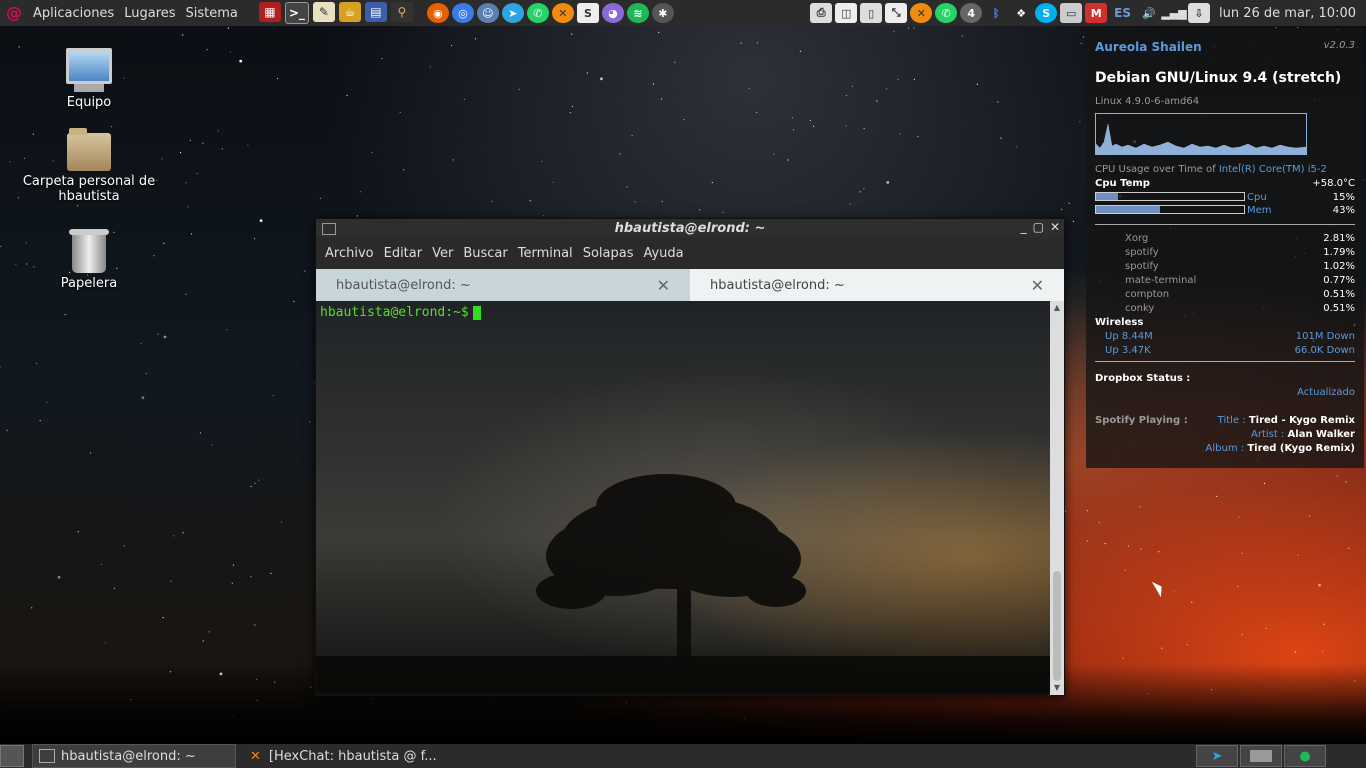 This screenshot has width=1366, height=768. Describe the element at coordinates (349, 253) in the screenshot. I see `menu-archivo: Archivo` at that location.